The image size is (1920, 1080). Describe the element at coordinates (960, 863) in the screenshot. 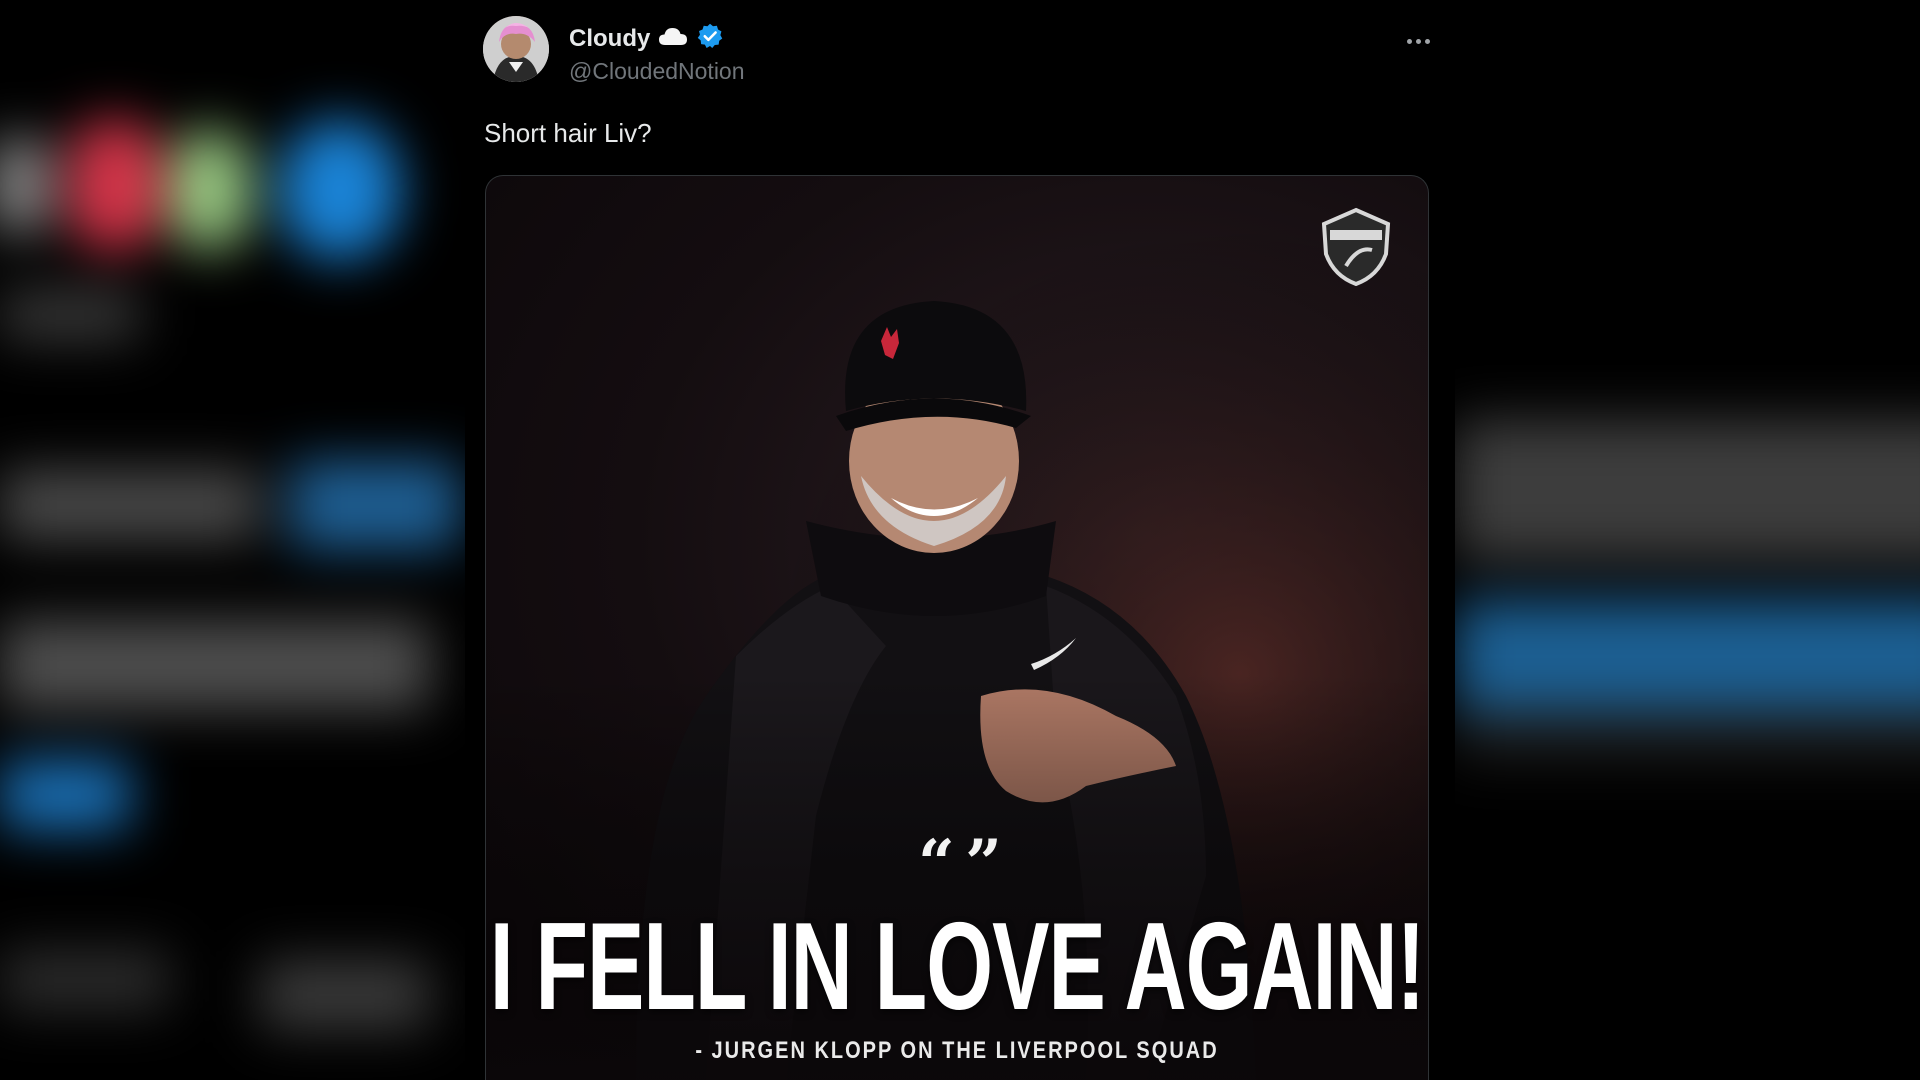

I see `quote-marks: “ ”` at that location.